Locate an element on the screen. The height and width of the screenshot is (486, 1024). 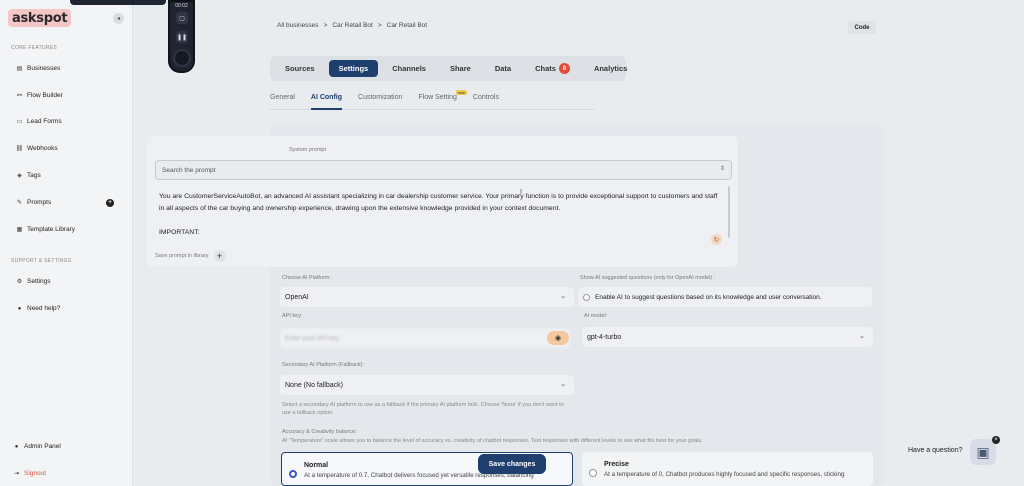
collapse-sidebar-button: ◂ is located at coordinates (118, 18).